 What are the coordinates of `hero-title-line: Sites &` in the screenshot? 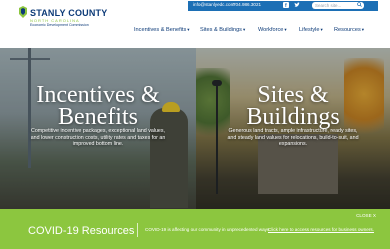 It's located at (293, 95).